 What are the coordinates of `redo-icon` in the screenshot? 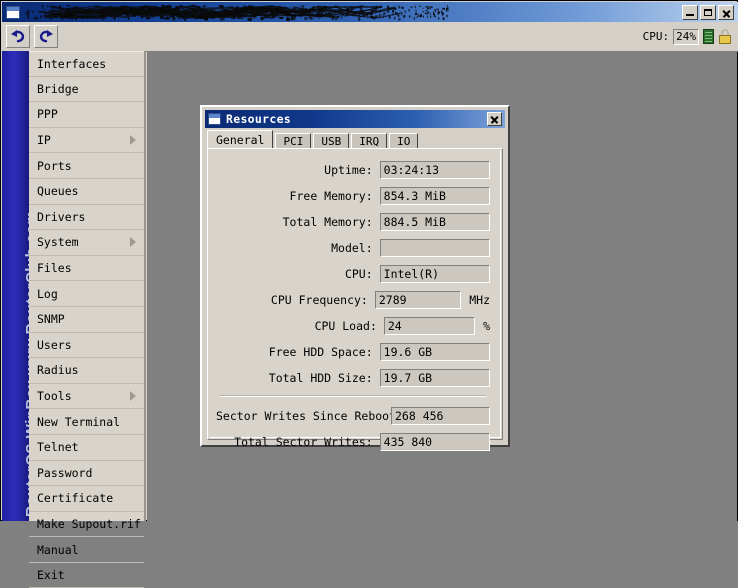 It's located at (46, 36).